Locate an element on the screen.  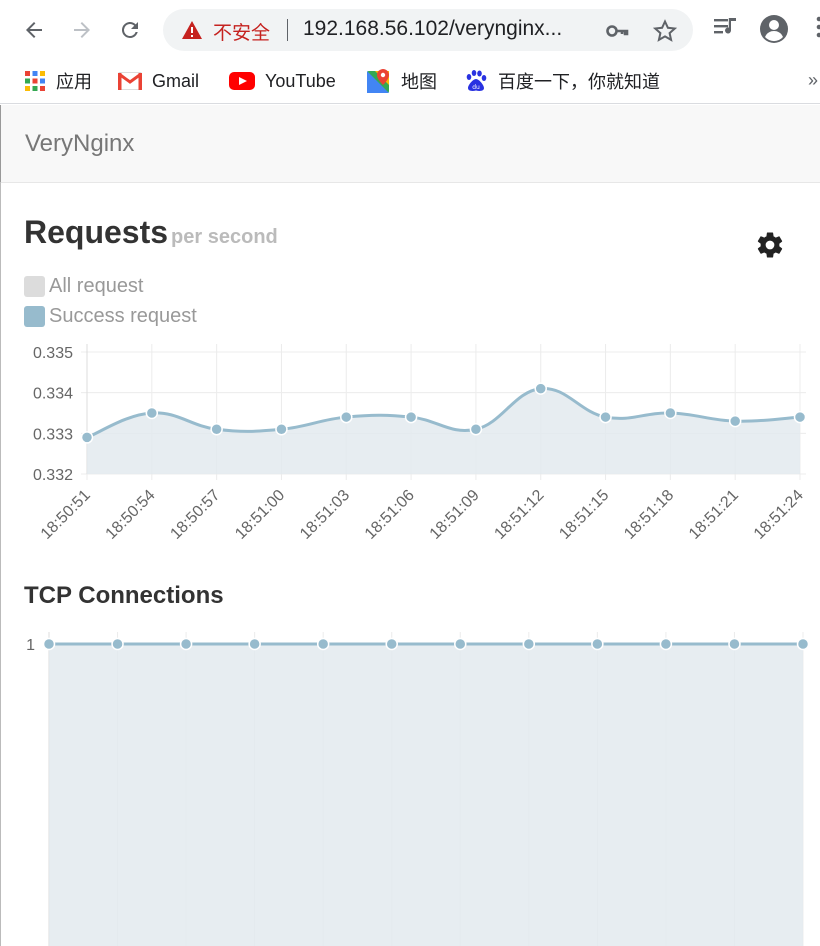
more-menu-icon is located at coordinates (817, 27).